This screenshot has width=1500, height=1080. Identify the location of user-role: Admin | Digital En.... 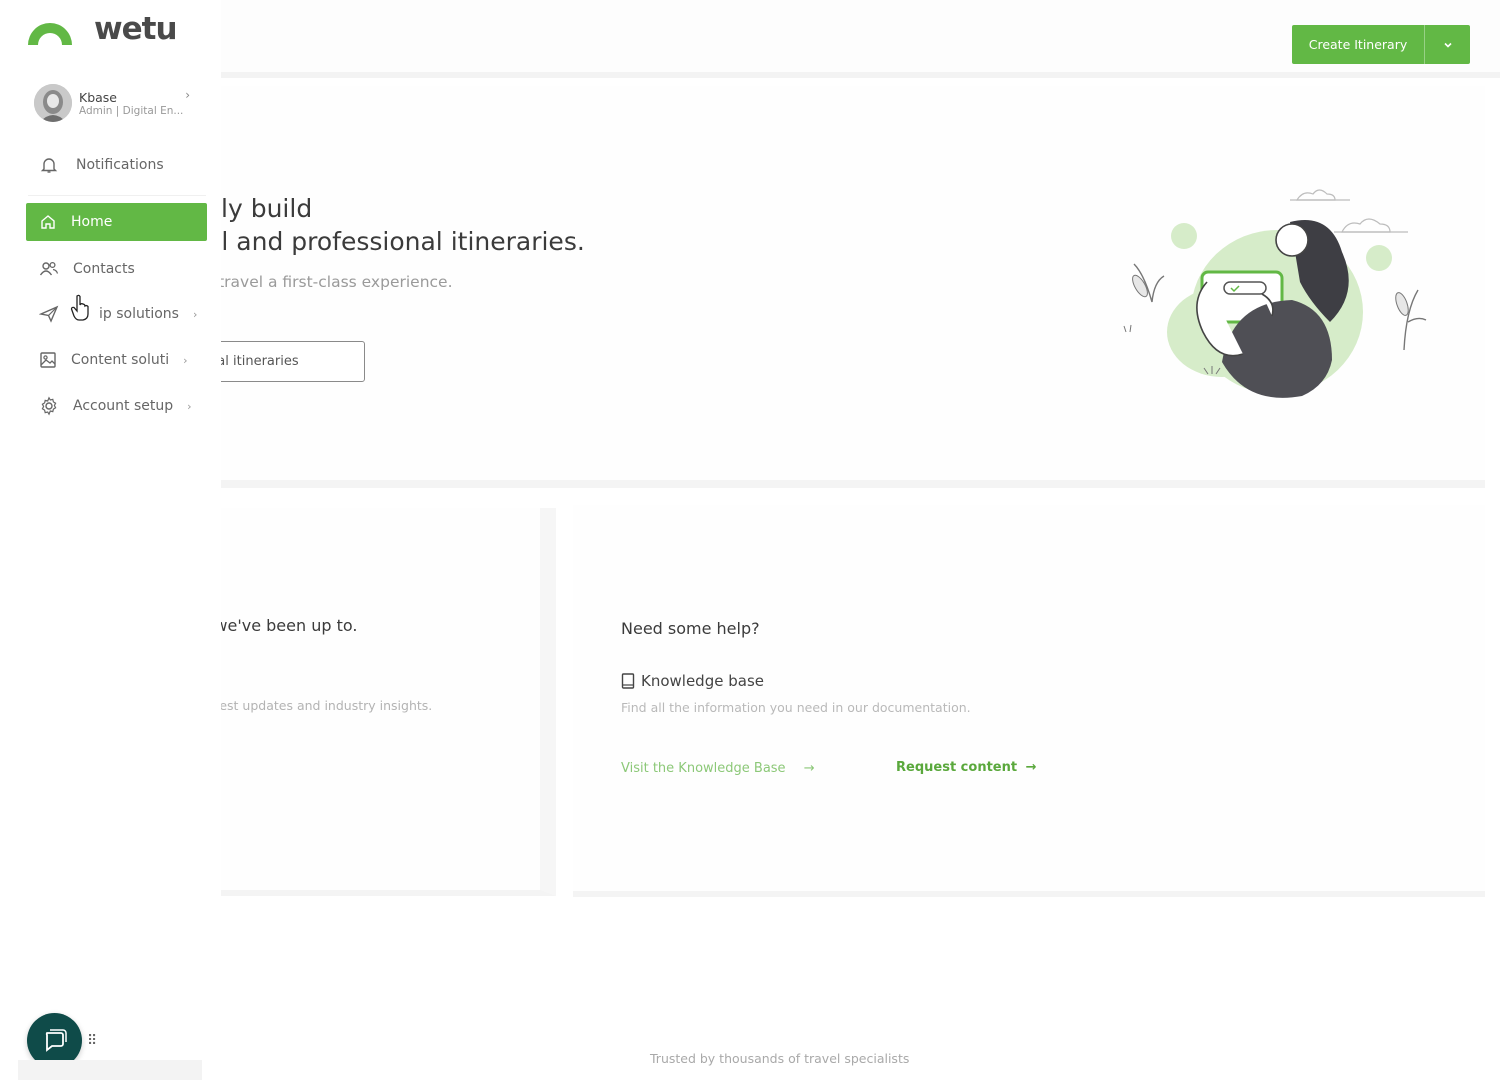
(131, 110).